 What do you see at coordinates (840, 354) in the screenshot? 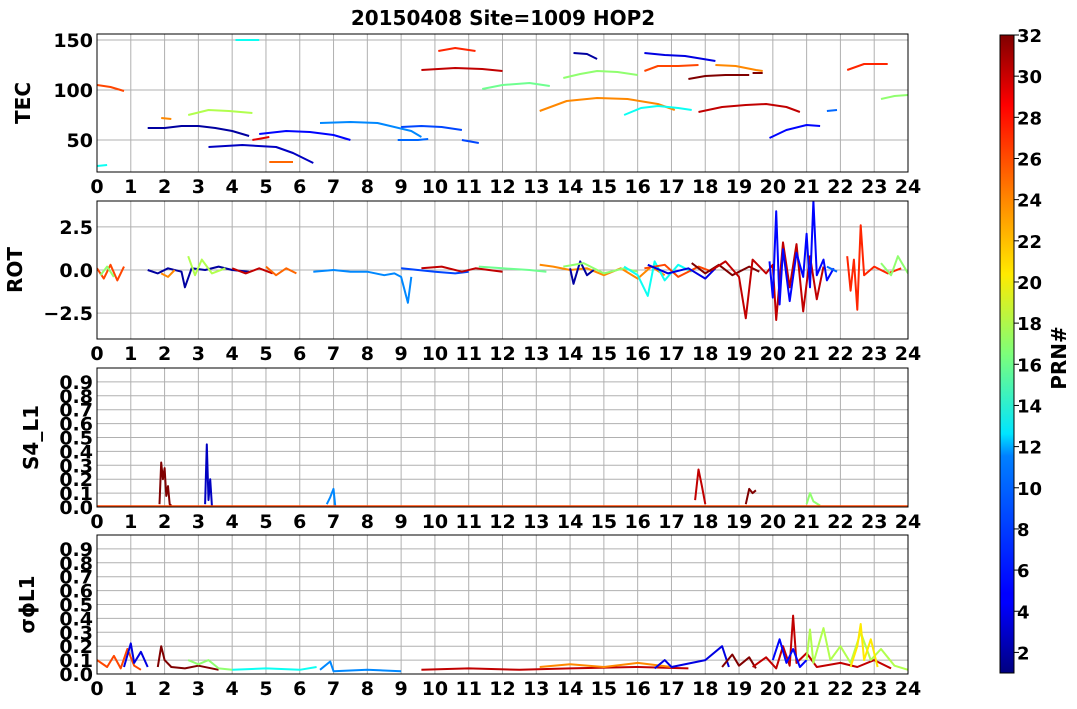
I see `x-tick-label: 22` at bounding box center [840, 354].